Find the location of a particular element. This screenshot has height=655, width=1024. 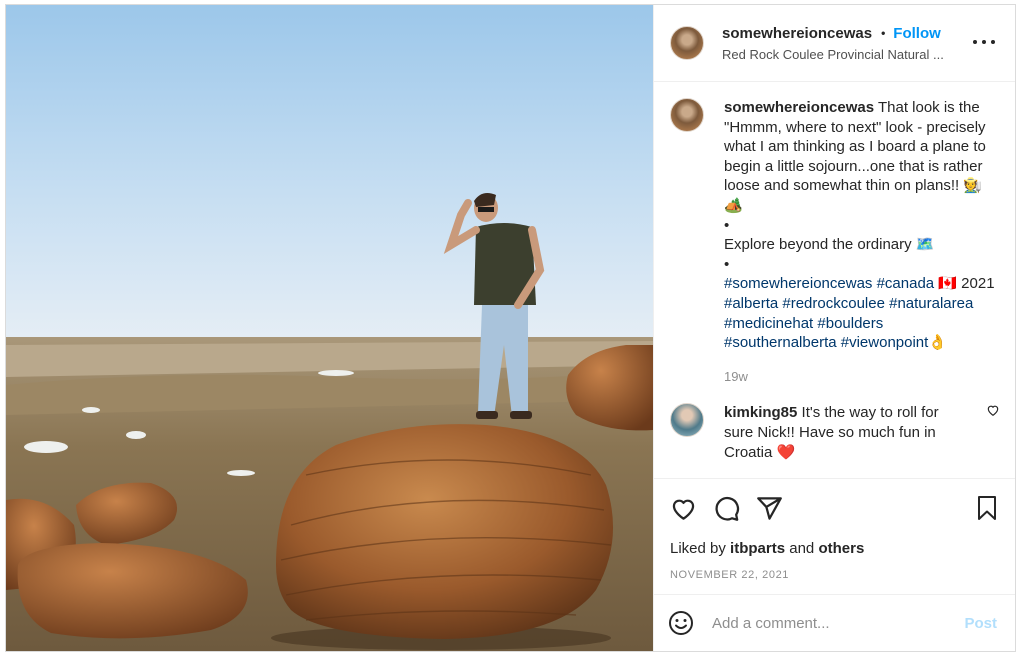

hashtags-primary: #somewhereioncewas #canada is located at coordinates (829, 283).